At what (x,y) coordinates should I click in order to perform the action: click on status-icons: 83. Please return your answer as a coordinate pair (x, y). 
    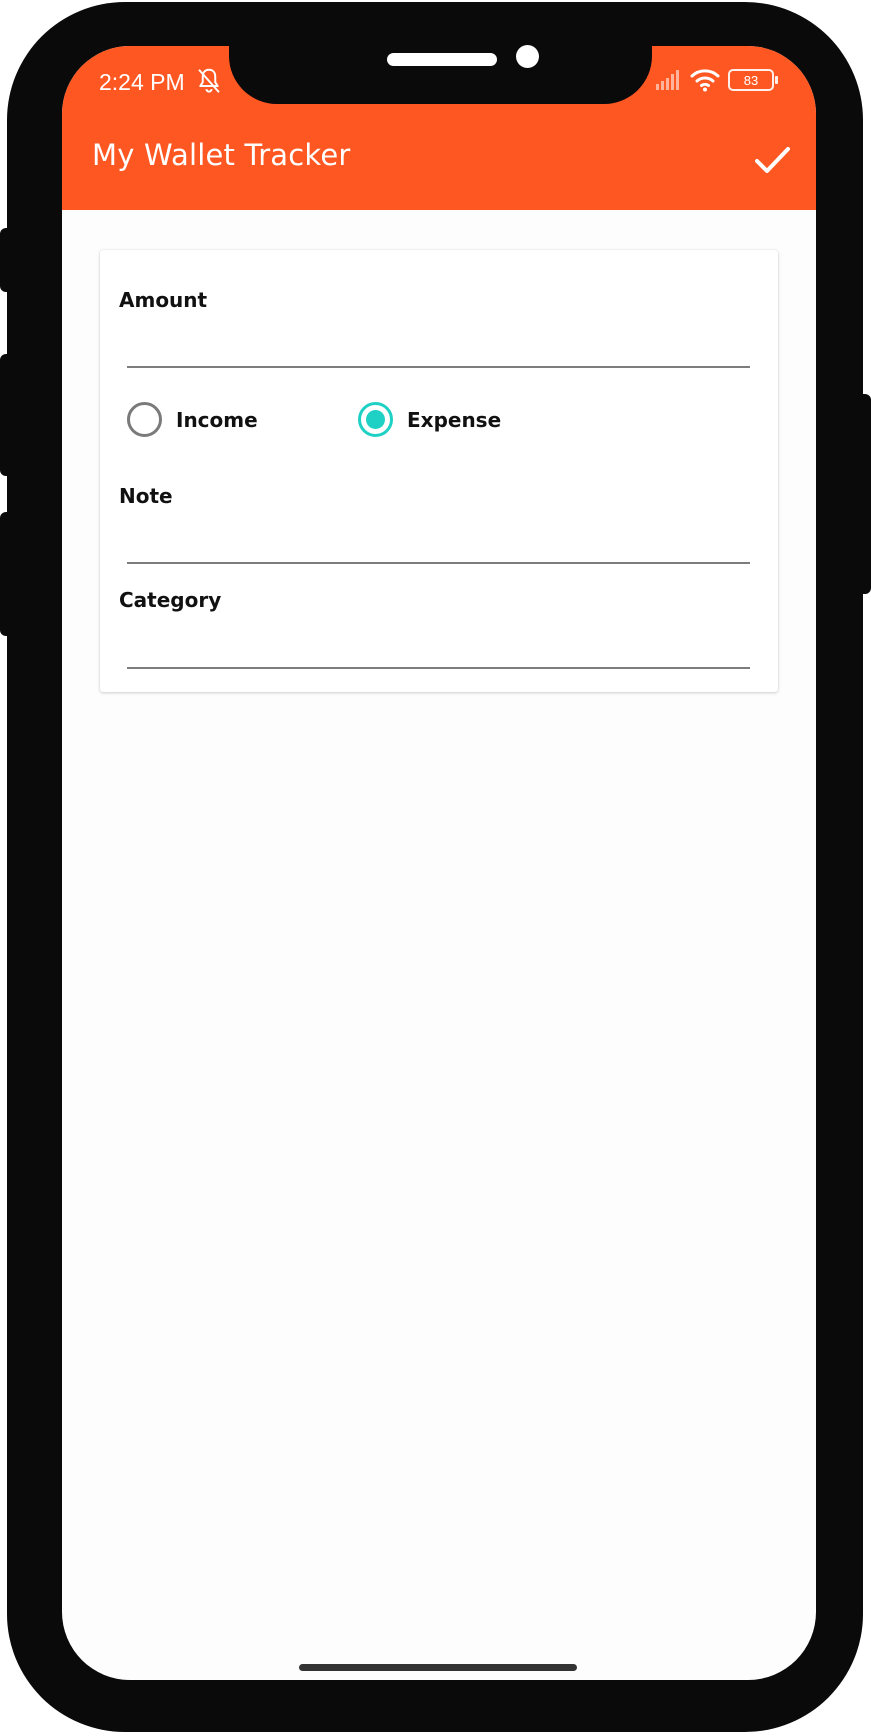
    Looking at the image, I should click on (717, 80).